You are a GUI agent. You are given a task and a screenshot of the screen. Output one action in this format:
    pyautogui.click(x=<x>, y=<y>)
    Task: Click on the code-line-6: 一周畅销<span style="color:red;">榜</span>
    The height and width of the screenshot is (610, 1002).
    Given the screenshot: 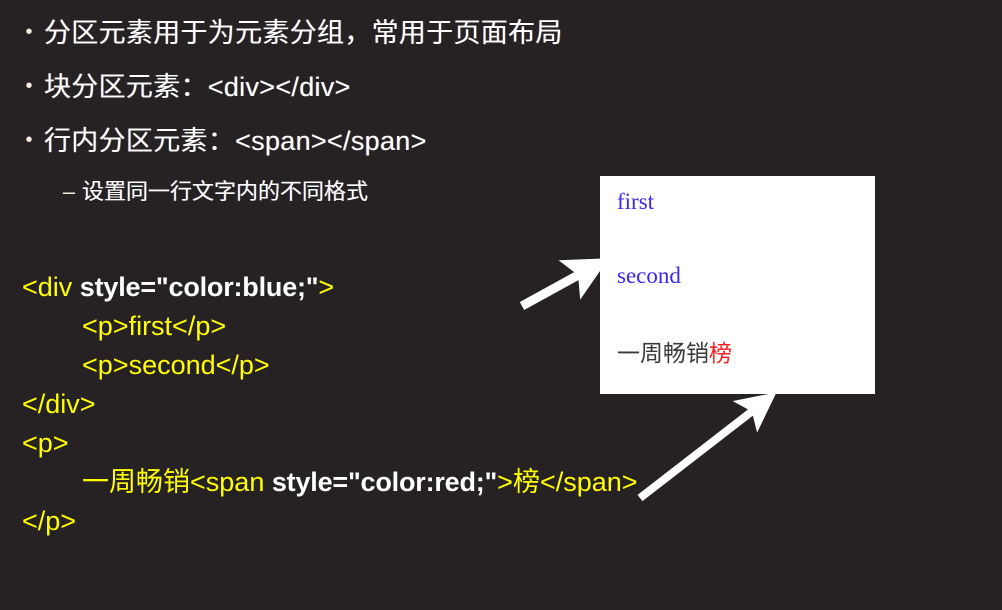 What is the action you would take?
    pyautogui.click(x=502, y=482)
    